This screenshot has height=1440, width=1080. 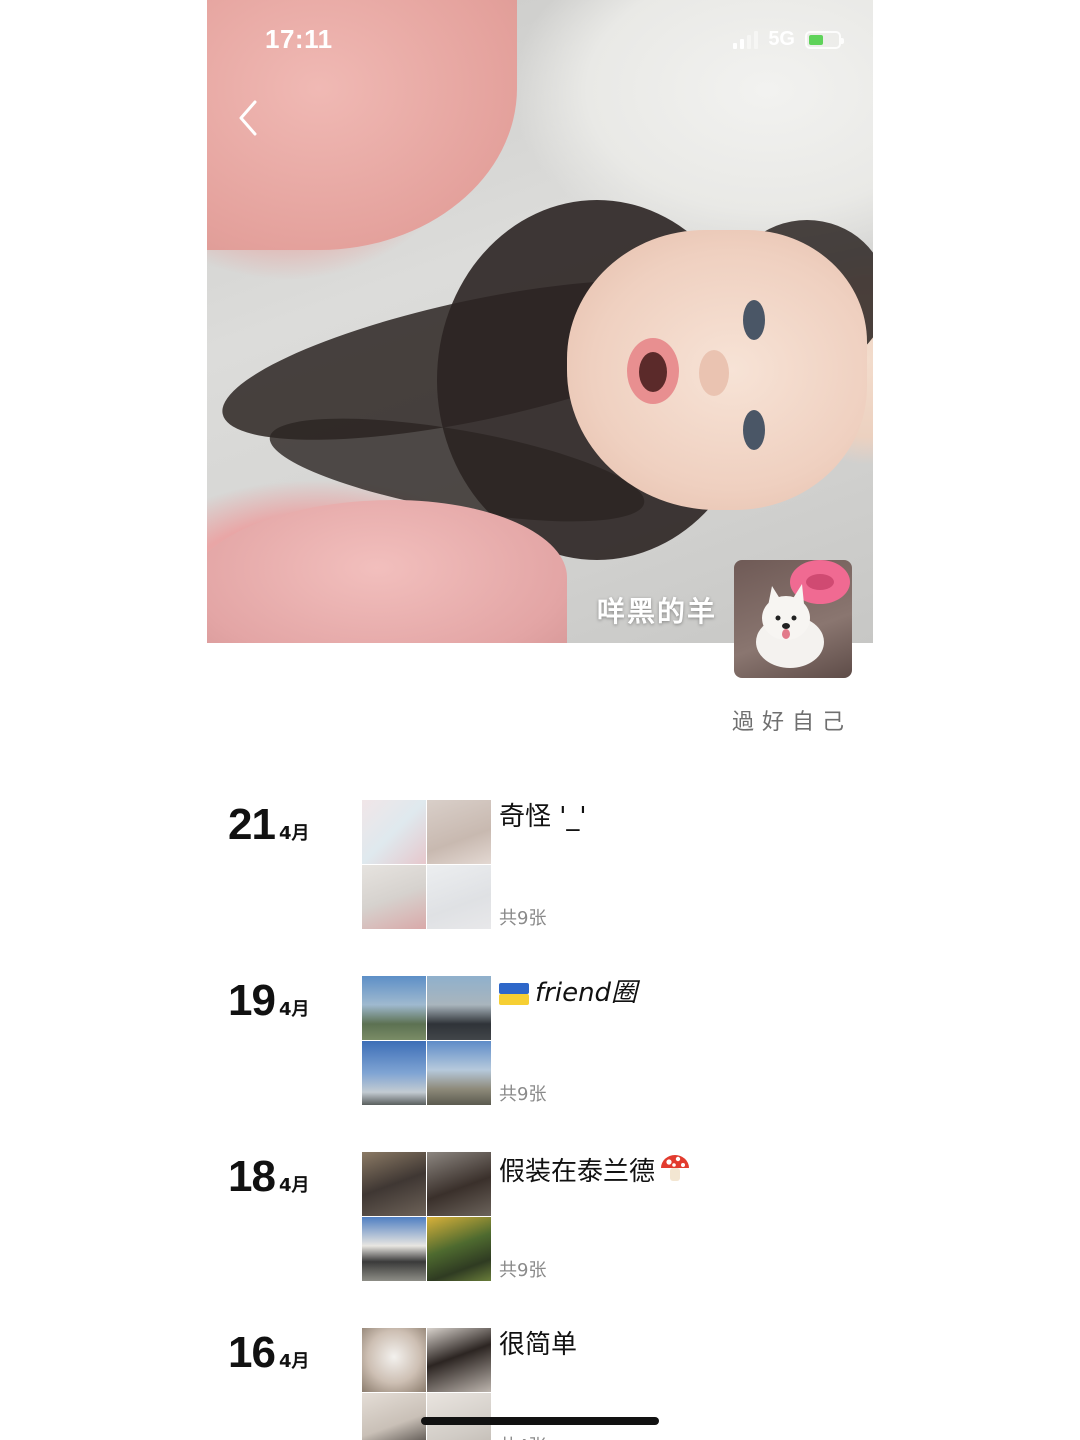 What do you see at coordinates (252, 824) in the screenshot?
I see `entry-day: 21` at bounding box center [252, 824].